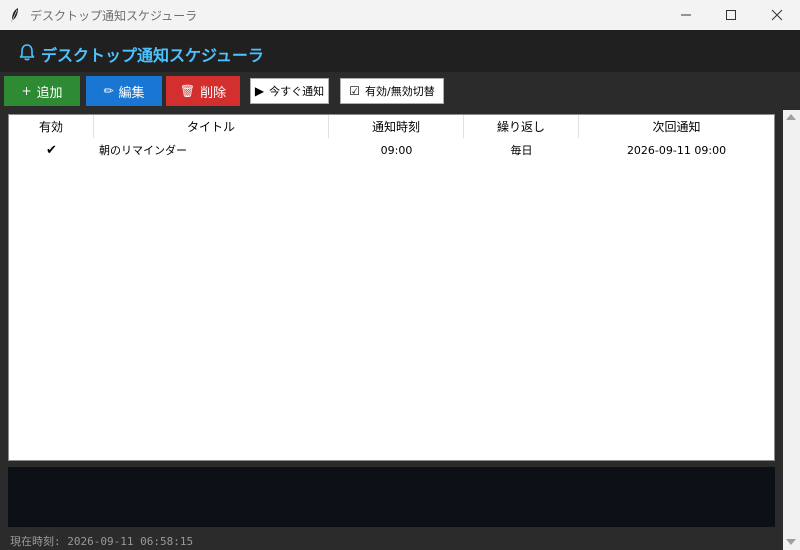 This screenshot has height=550, width=800. I want to click on trash-icon: 🗑, so click(187, 91).